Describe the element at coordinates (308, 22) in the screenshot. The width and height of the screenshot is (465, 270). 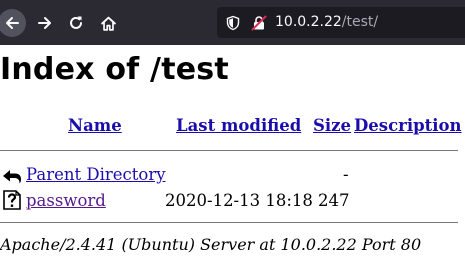
I see `url-host: 10.0.2.22` at that location.